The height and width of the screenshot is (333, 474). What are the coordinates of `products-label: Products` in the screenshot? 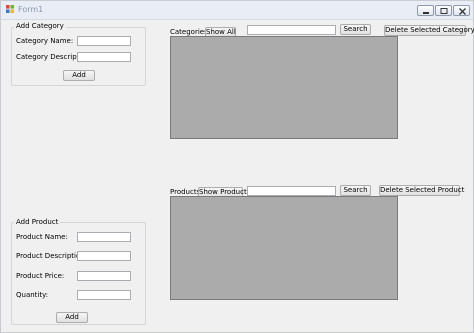 It's located at (185, 192).